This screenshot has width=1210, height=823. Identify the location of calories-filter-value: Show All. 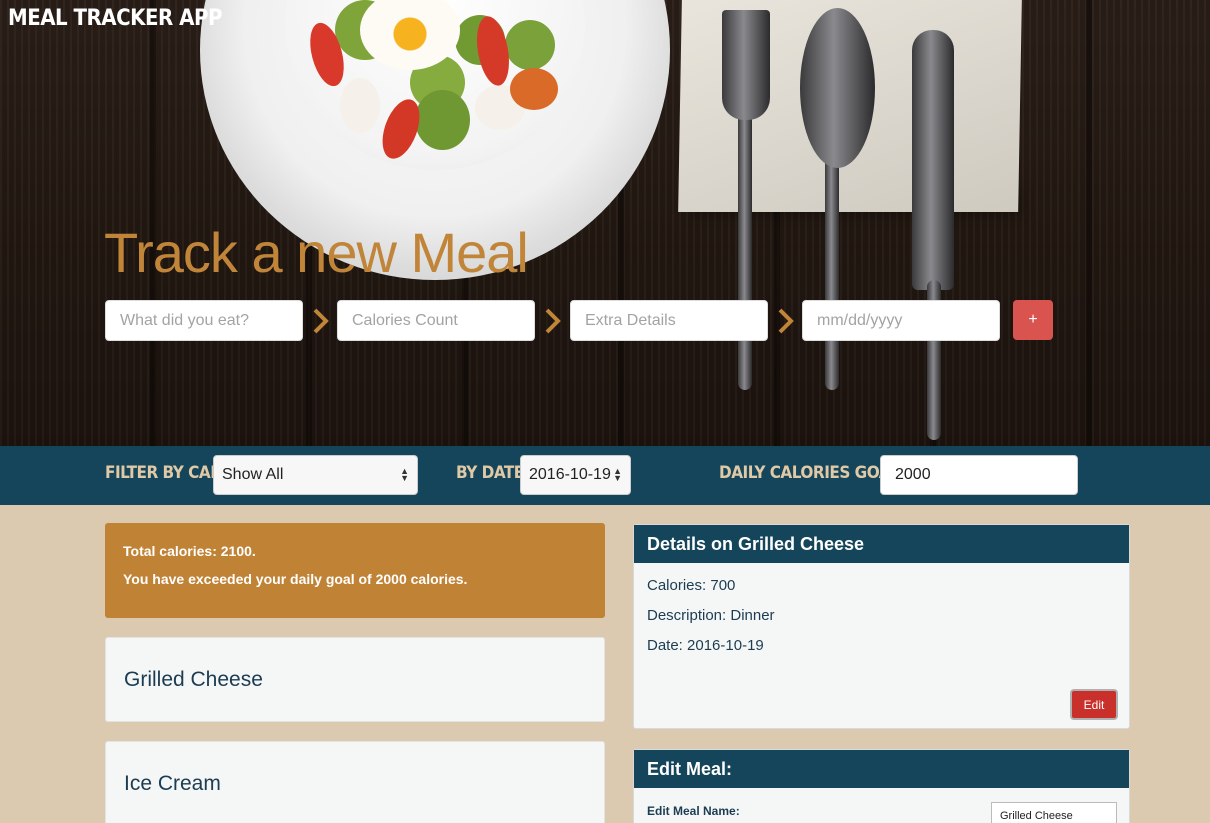
(253, 474).